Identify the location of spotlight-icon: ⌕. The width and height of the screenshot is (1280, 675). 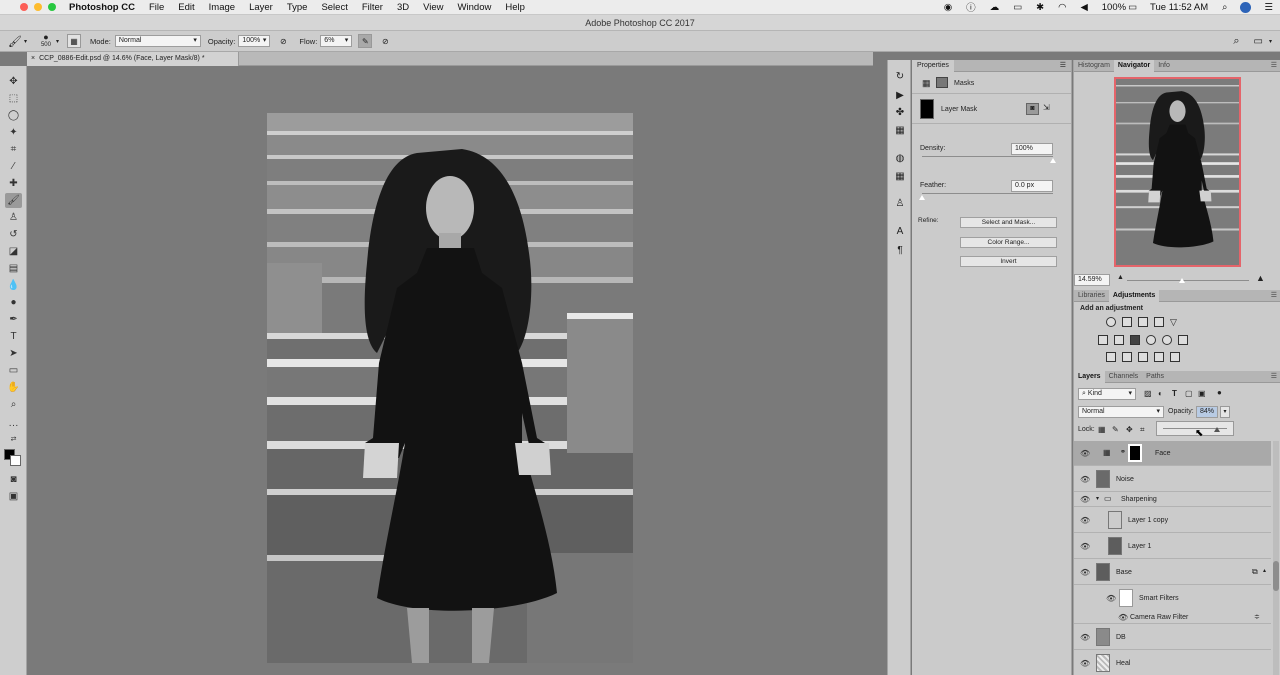
(1224, 7).